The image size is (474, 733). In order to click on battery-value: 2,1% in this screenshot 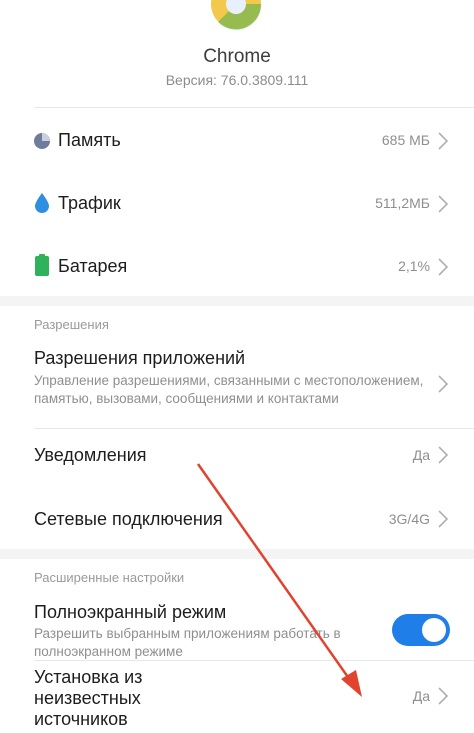, I will do `click(414, 266)`.